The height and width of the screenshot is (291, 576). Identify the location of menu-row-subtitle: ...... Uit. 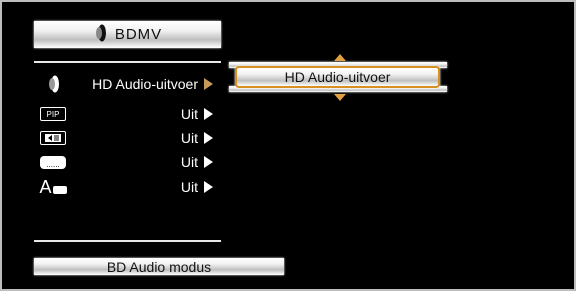
(127, 162).